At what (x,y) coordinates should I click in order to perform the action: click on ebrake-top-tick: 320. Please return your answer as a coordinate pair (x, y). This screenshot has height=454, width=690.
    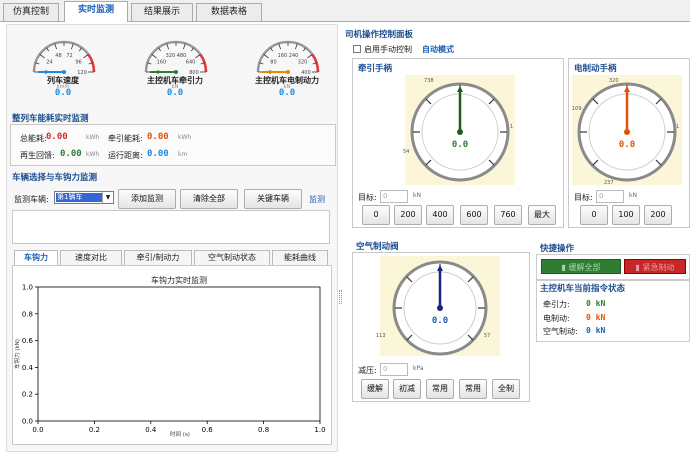
    Looking at the image, I should click on (614, 81).